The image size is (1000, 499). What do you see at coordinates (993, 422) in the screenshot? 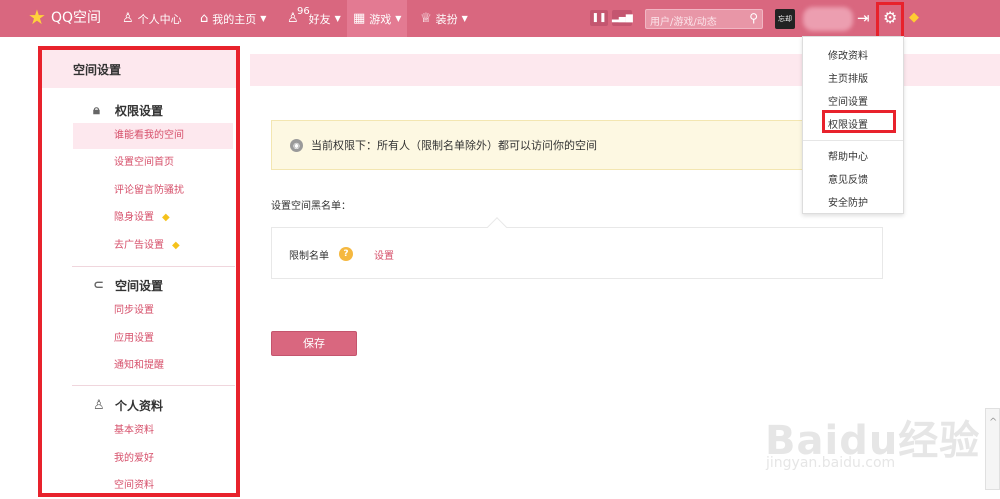
I see `chevron-up-icon: ^` at bounding box center [993, 422].